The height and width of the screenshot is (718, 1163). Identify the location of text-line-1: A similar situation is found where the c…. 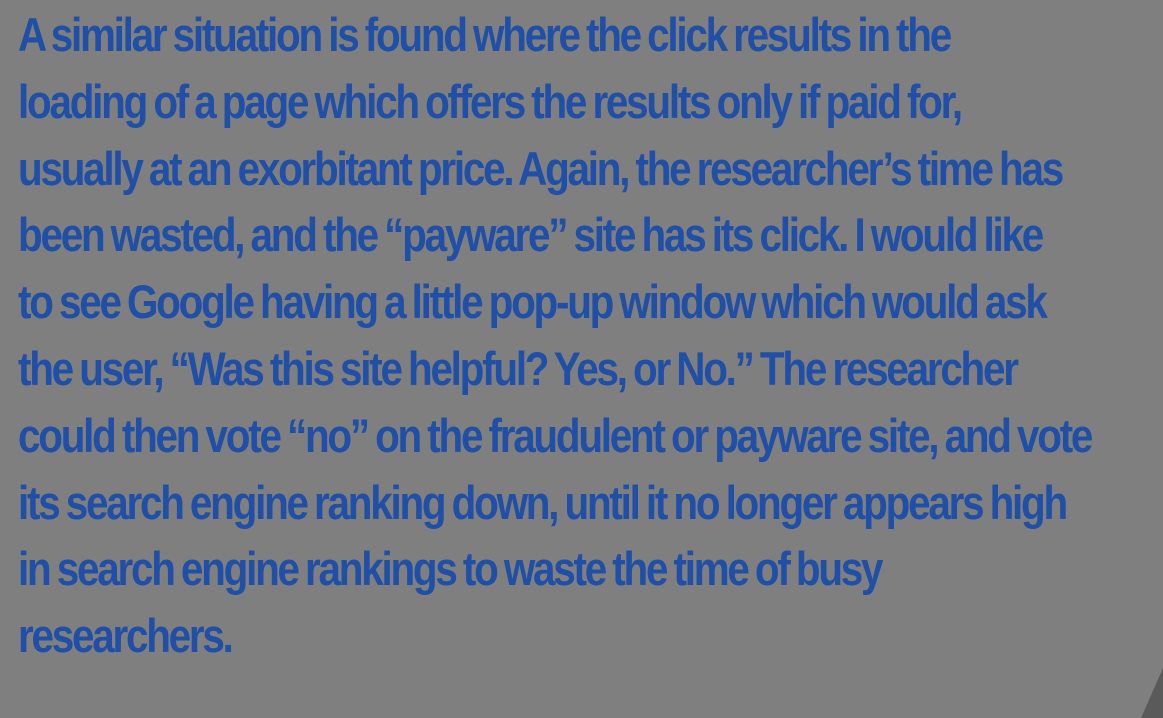
(485, 34).